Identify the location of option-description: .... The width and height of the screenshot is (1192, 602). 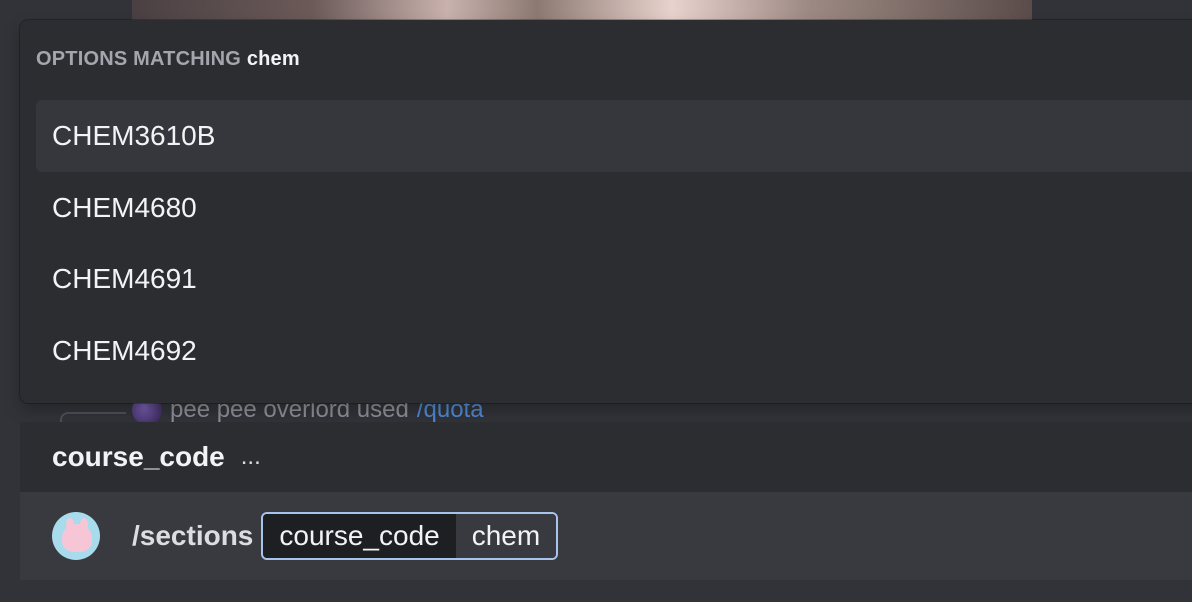
(250, 456).